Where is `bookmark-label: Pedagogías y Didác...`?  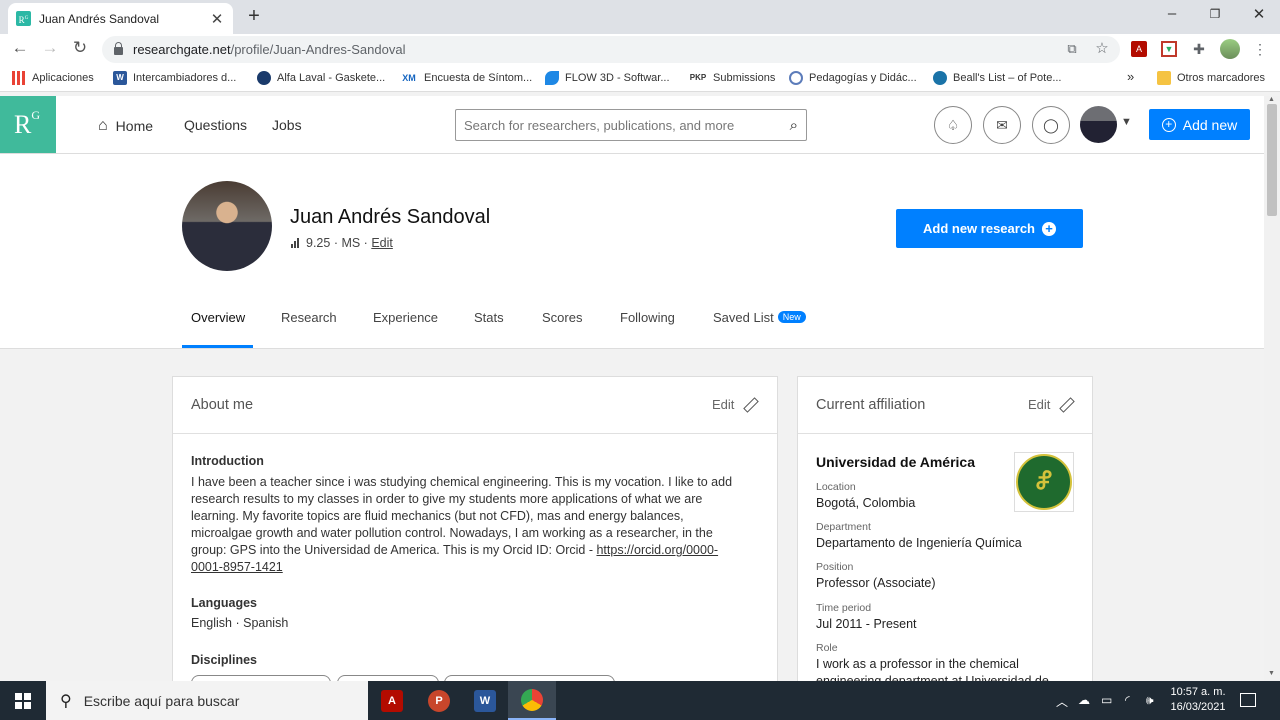
bookmark-label: Pedagogías y Didác... is located at coordinates (863, 78).